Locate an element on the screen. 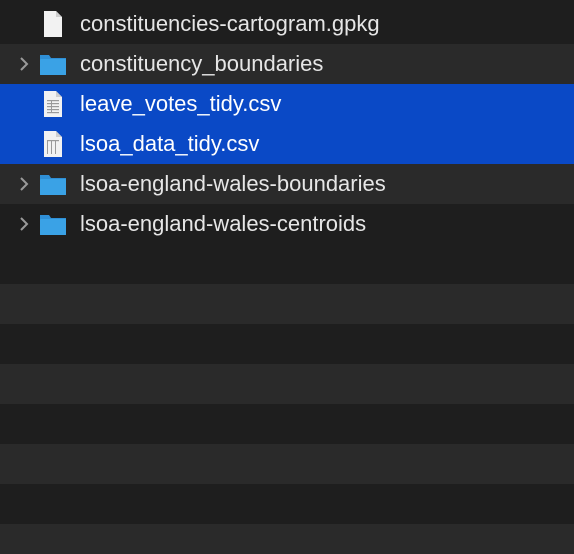 The height and width of the screenshot is (554, 574). list-item-constituencies-cartogram: constituencies-cartogram.gpkg is located at coordinates (287, 24).